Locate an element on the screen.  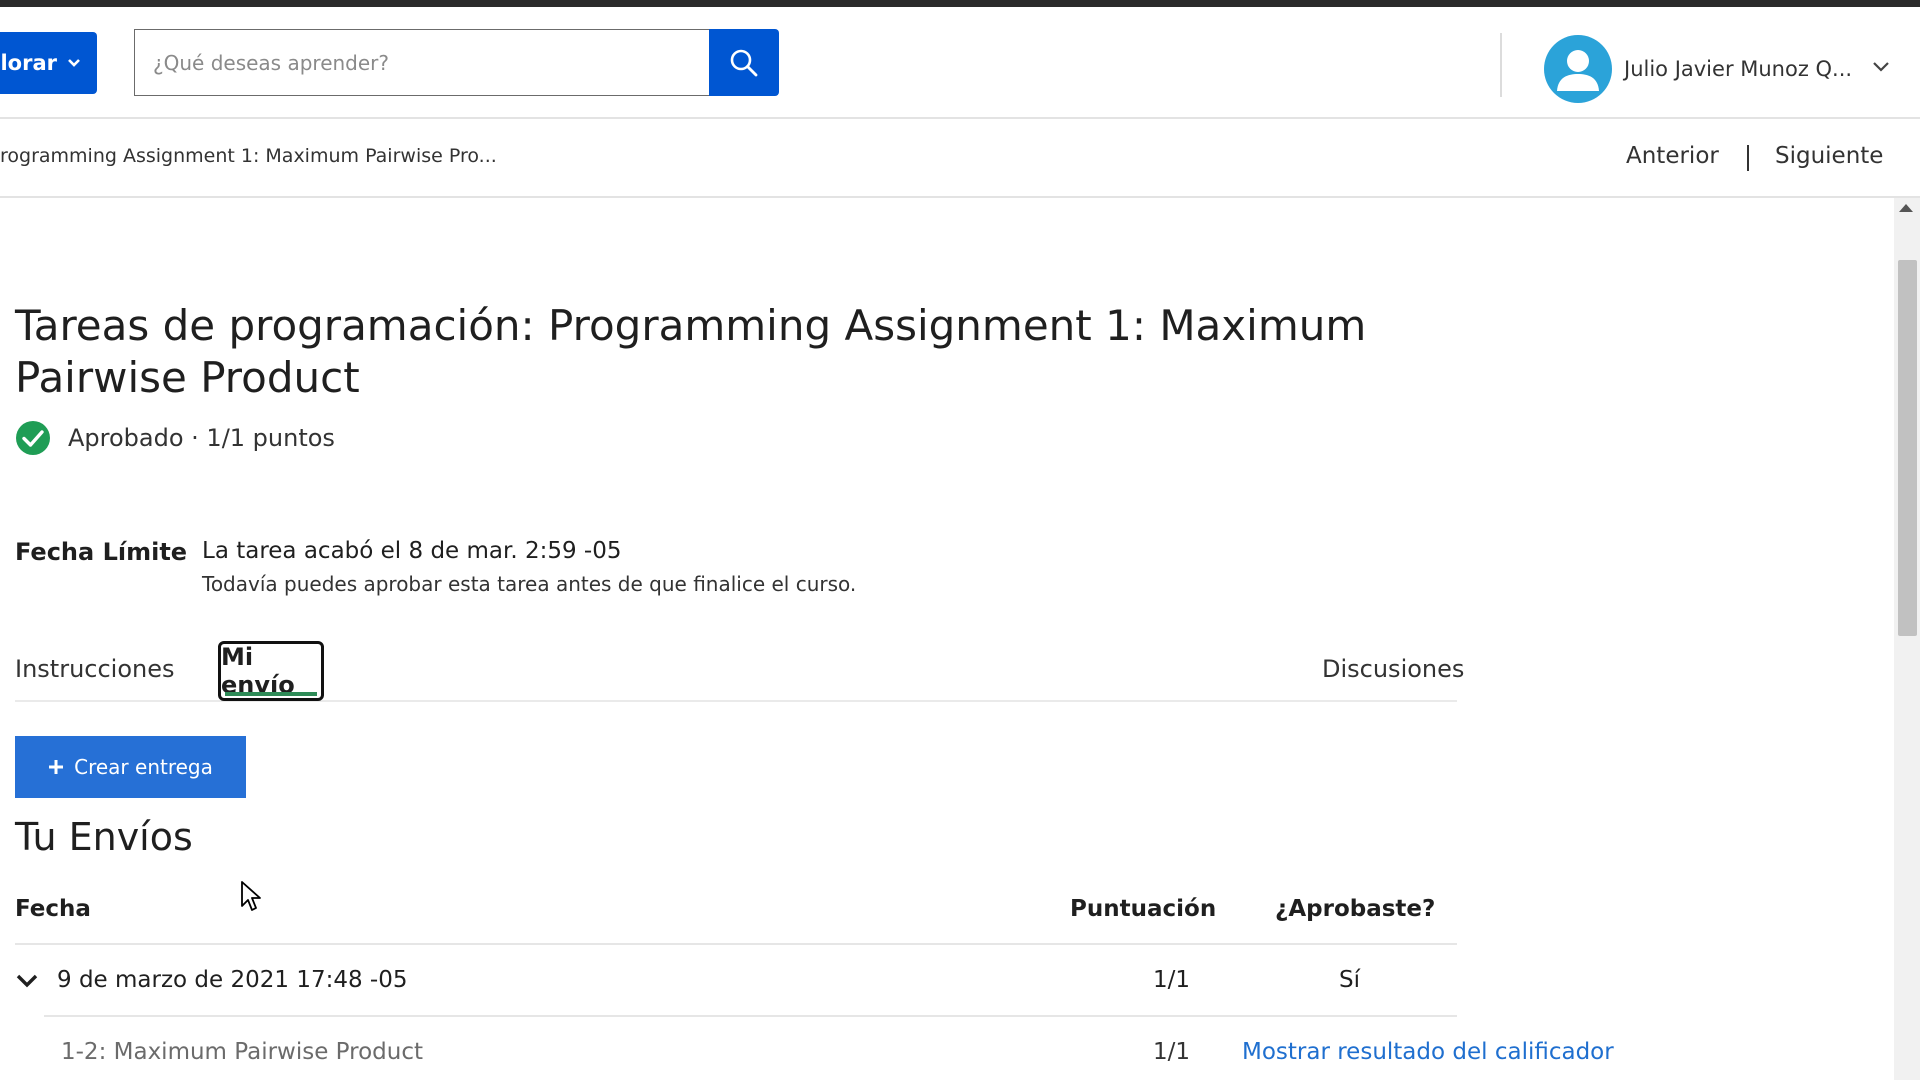
scrollbar-thumb is located at coordinates (1907, 448).